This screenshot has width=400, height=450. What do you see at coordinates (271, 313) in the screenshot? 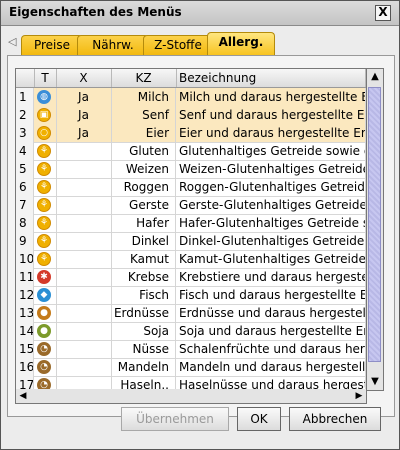
I see `row-description-cell: Erdnüsse und daraus hergestellt..` at bounding box center [271, 313].